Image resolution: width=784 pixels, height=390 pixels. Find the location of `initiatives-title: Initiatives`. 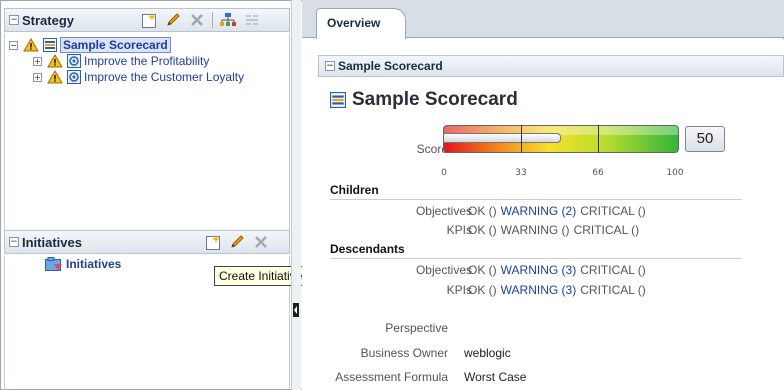

initiatives-title: Initiatives is located at coordinates (52, 242).